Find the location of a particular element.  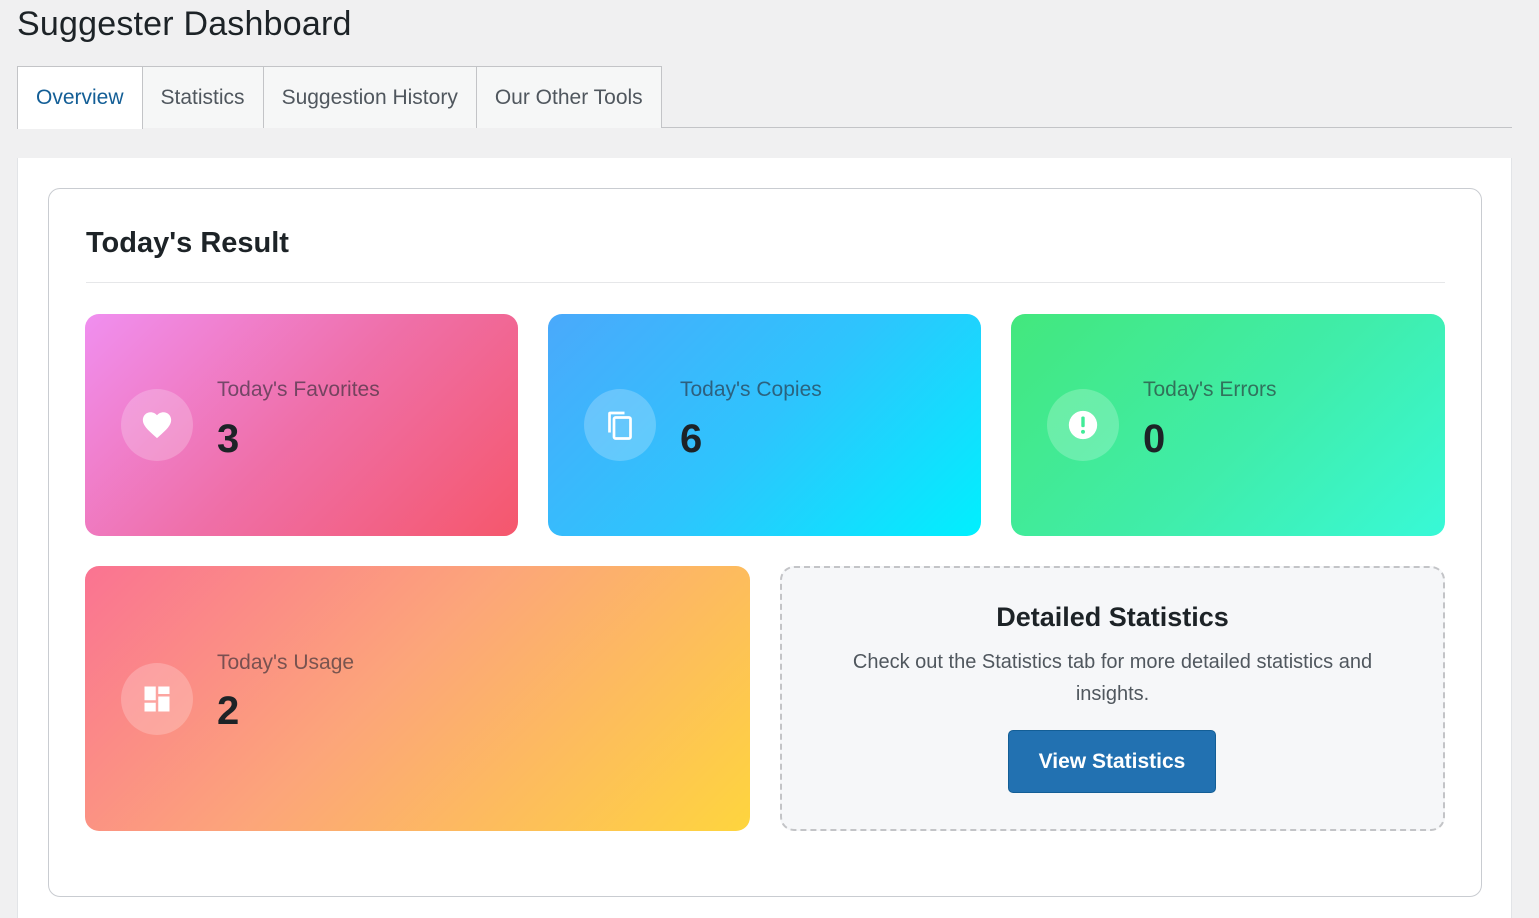

detail-title: Detailed Statistics is located at coordinates (1112, 617).